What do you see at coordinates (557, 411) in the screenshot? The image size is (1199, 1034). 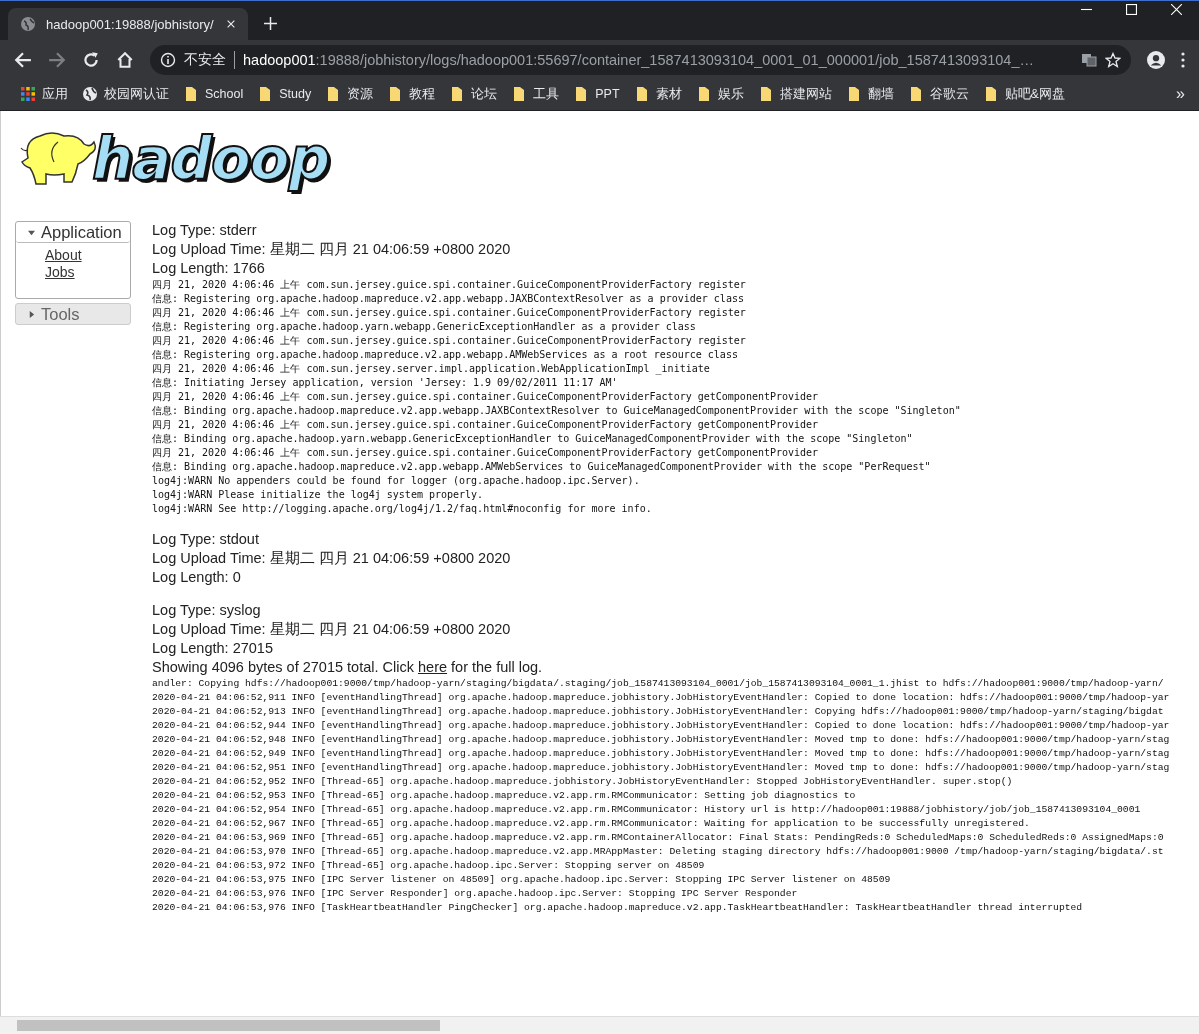 I see `log-line: 信息: Binding org.apache.hadoop.mapreduce.v2.app.webapp.JAXBContextResolver to GuiceManagedComponentProvider with the scope "Singleton"` at bounding box center [557, 411].